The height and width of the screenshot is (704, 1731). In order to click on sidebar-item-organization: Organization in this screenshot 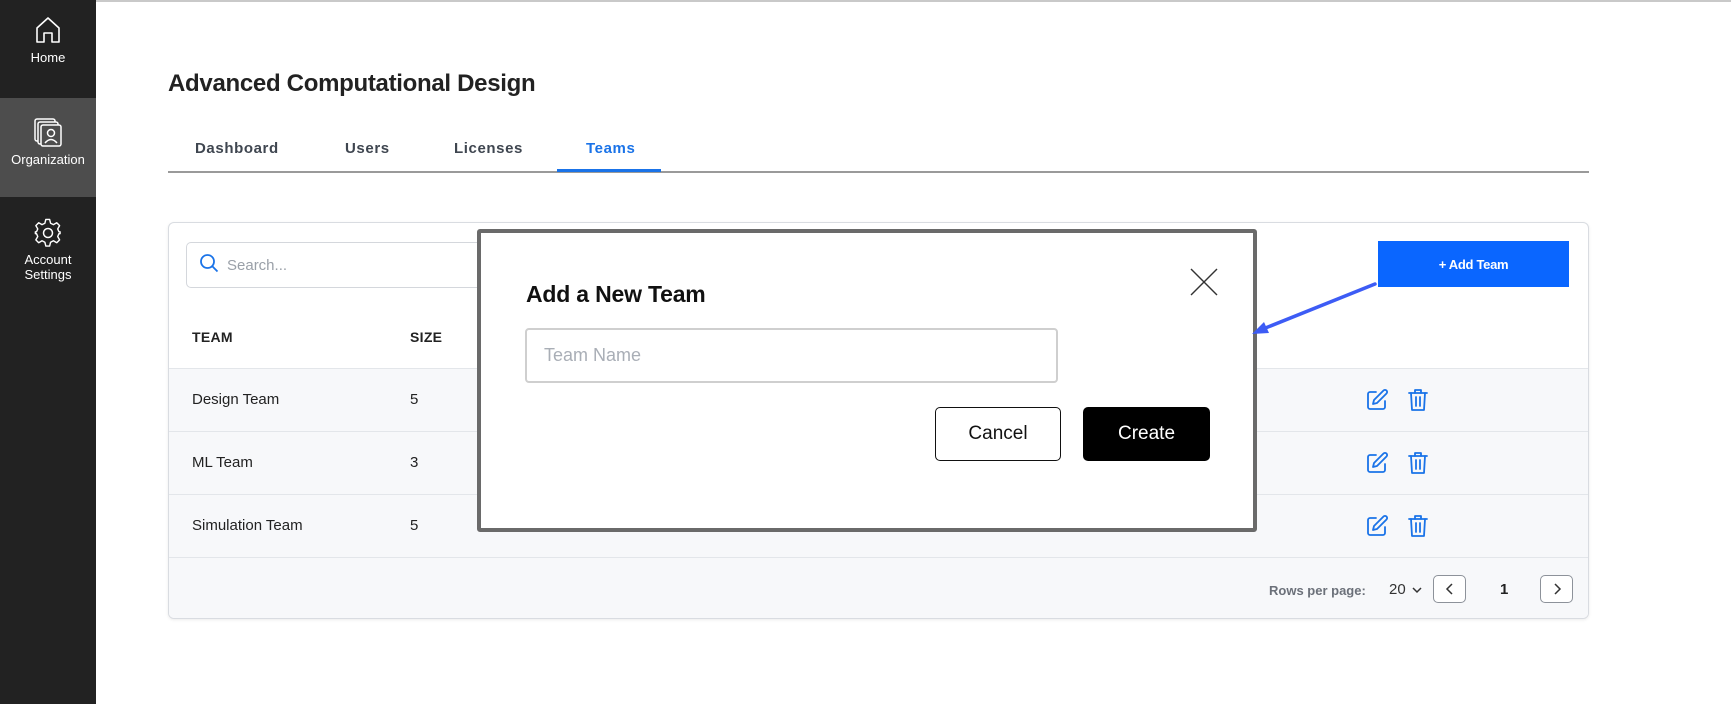, I will do `click(48, 147)`.